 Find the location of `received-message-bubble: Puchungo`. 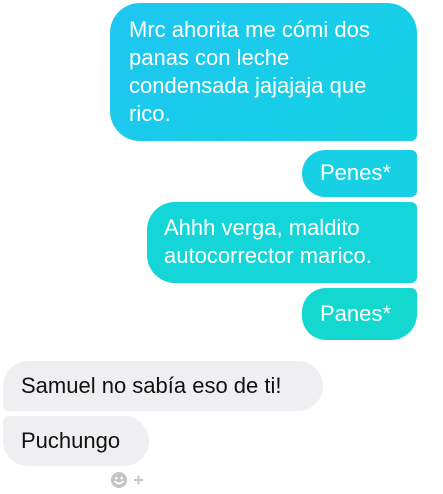

received-message-bubble: Puchungo is located at coordinates (76, 441).